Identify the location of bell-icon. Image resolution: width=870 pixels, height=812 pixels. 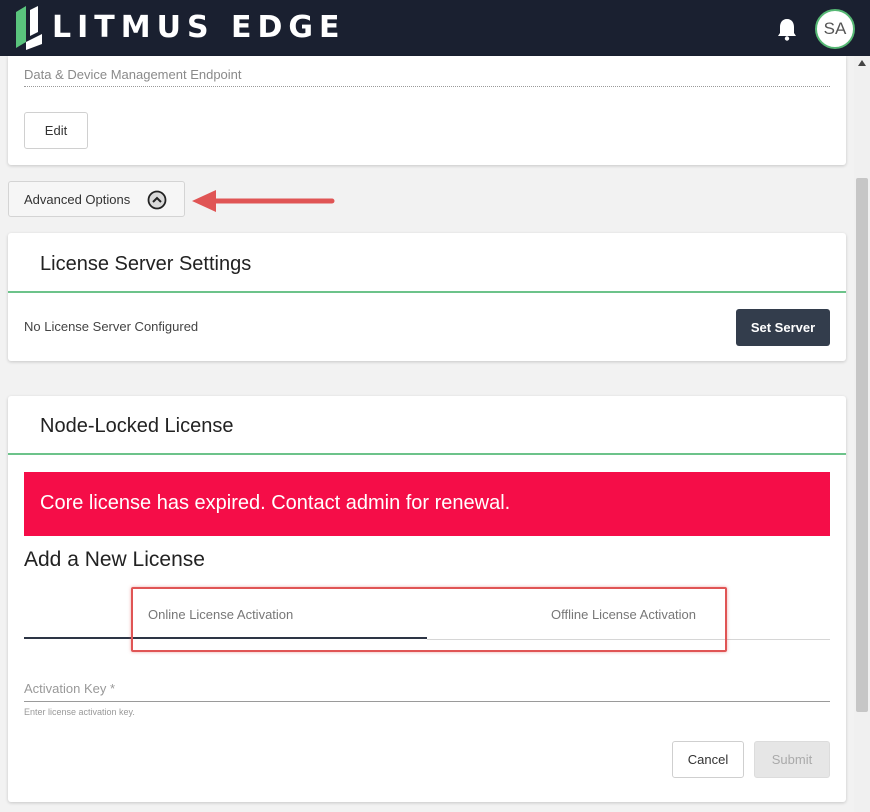
(787, 29).